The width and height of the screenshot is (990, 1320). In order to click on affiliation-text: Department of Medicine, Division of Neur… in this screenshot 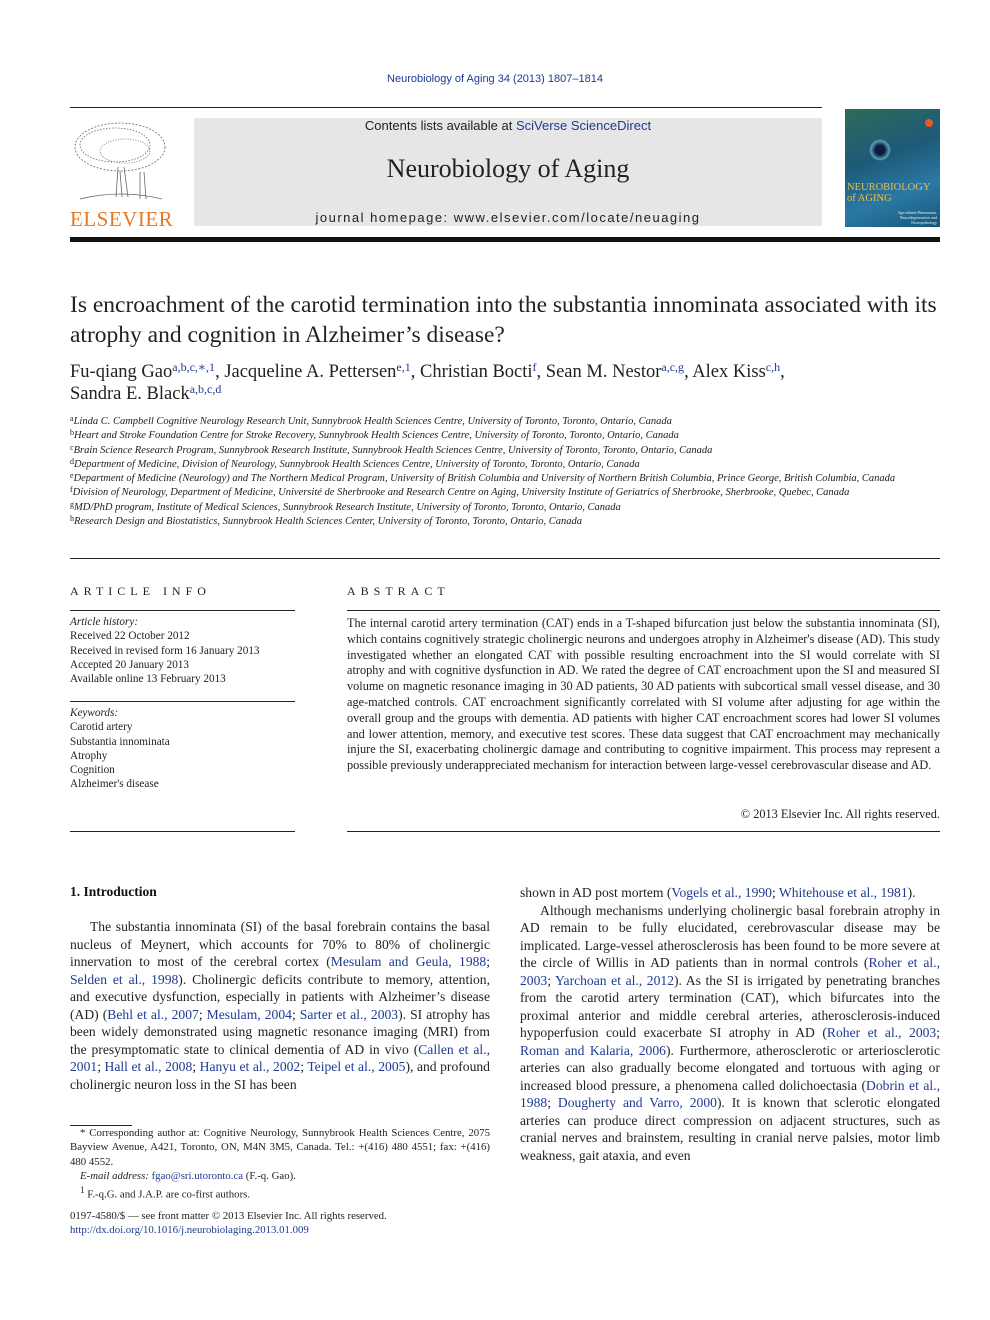, I will do `click(357, 464)`.